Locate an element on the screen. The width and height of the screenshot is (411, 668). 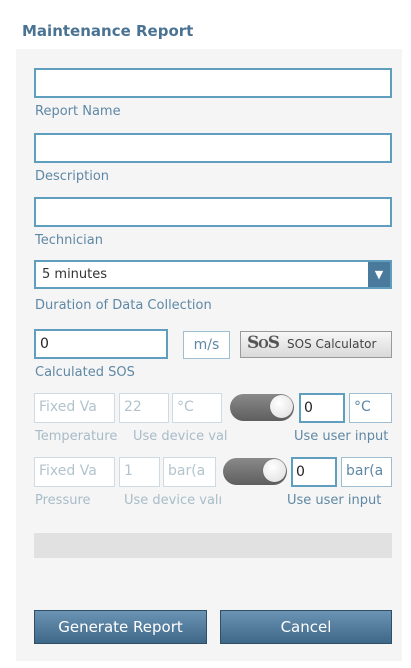
chevron-down-icon: ▼ is located at coordinates (379, 274).